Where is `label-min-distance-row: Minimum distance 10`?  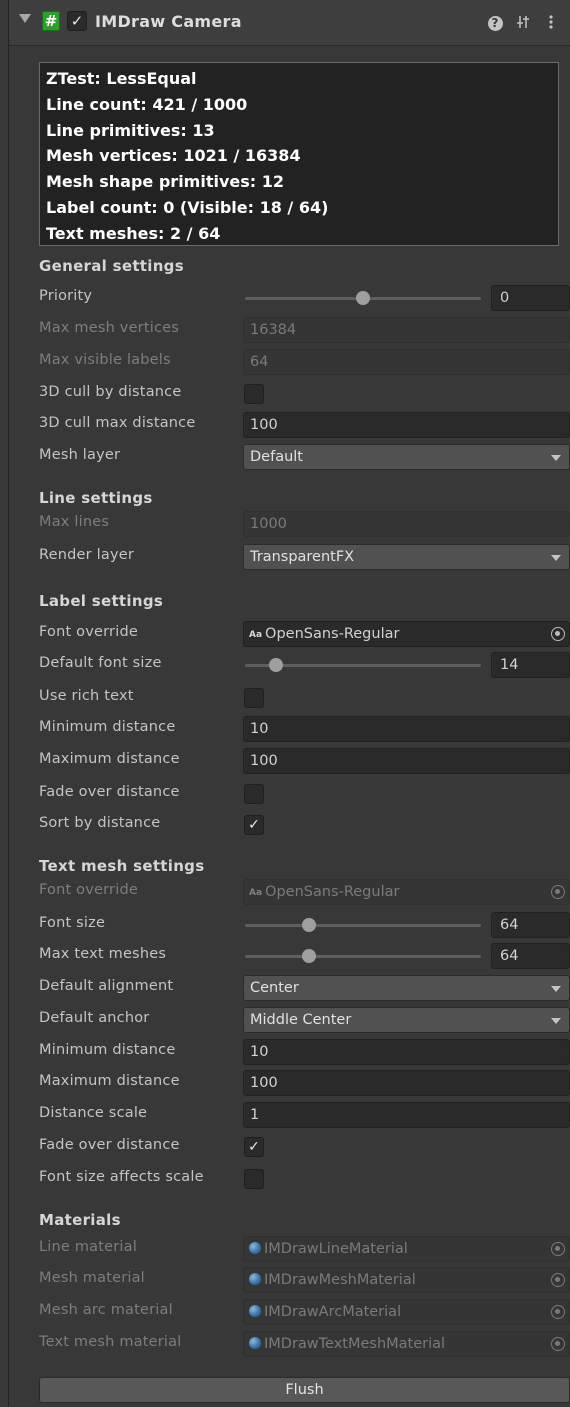 label-min-distance-row: Minimum distance 10 is located at coordinates (304, 729).